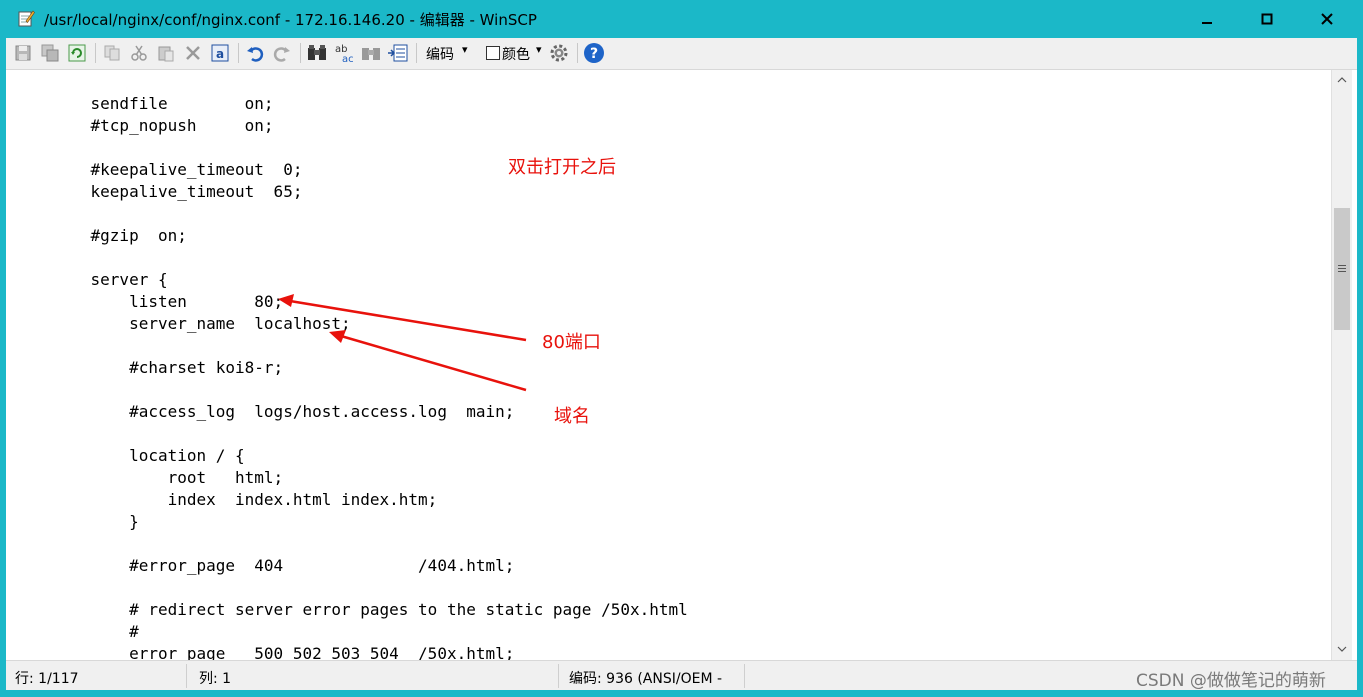 The height and width of the screenshot is (697, 1363). Describe the element at coordinates (465, 49) in the screenshot. I see `encoding-dropdown-icon: ▾` at that location.